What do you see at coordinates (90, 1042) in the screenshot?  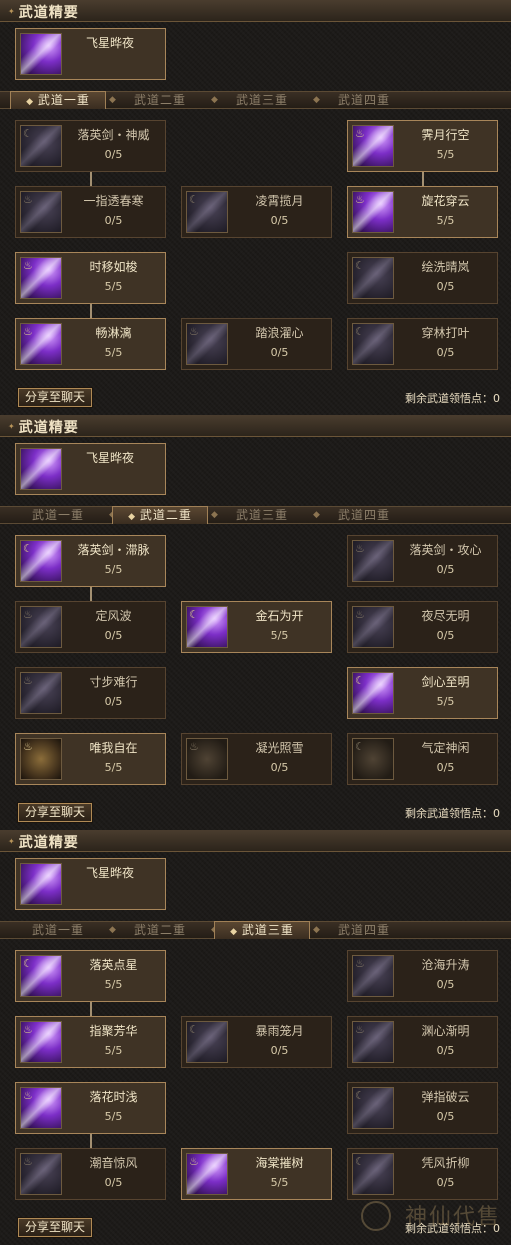 I see `skill-card: ♨ 指聚芳华 5/5` at bounding box center [90, 1042].